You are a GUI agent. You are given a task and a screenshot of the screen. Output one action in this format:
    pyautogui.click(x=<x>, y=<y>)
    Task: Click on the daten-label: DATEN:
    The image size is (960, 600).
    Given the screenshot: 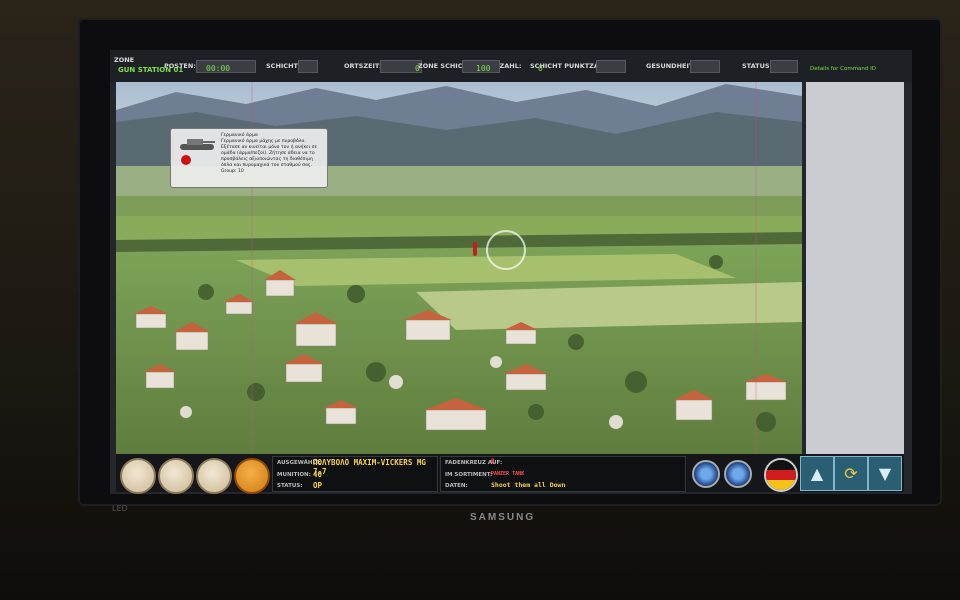 What is the action you would take?
    pyautogui.click(x=456, y=486)
    